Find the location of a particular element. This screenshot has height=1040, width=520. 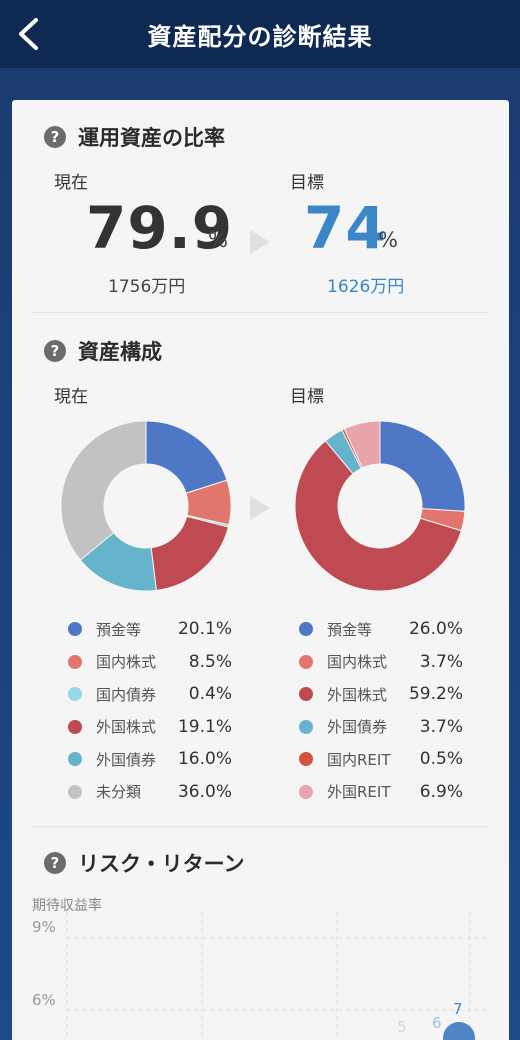

current-ratio-unit: % is located at coordinates (218, 240).